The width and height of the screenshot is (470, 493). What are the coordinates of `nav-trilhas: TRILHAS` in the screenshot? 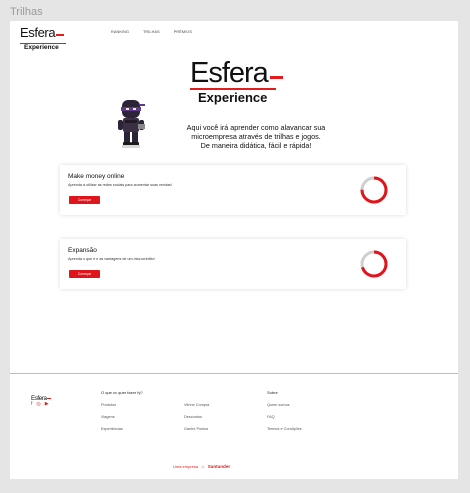 It's located at (151, 32).